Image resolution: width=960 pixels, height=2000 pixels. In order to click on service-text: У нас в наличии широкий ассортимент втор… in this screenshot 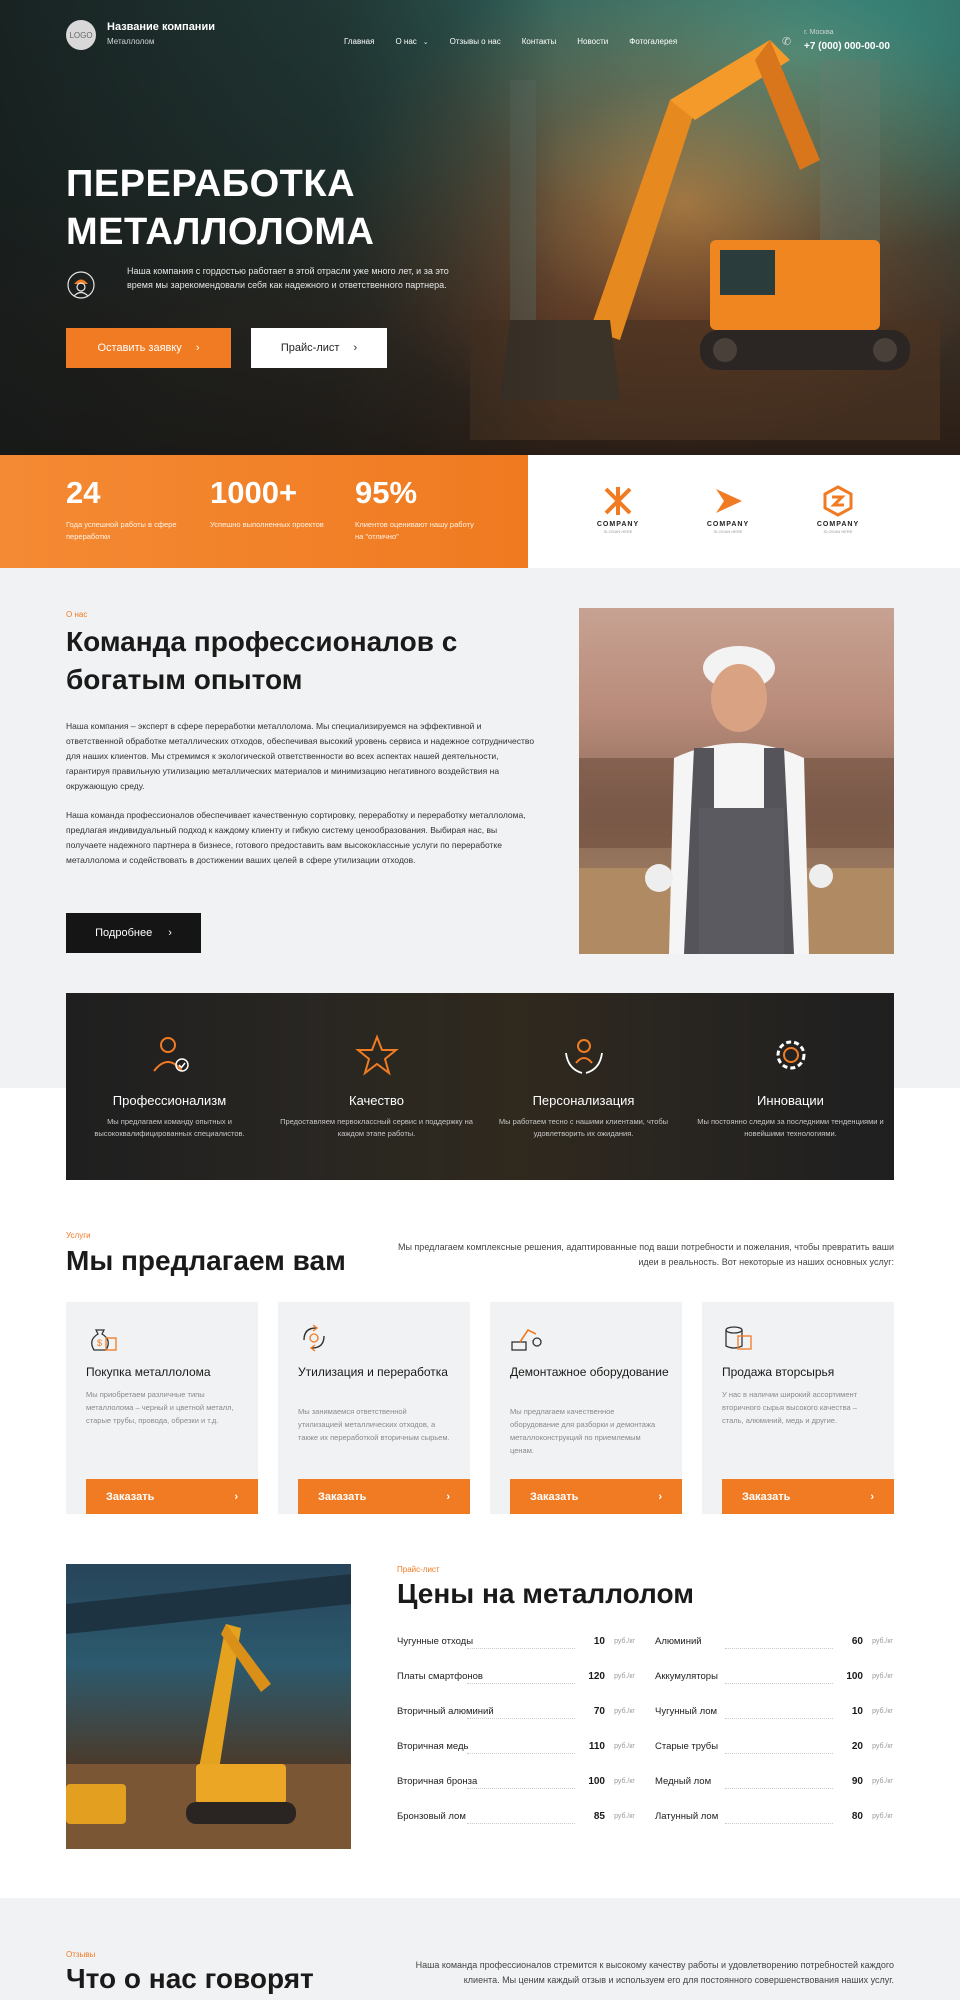, I will do `click(790, 1407)`.